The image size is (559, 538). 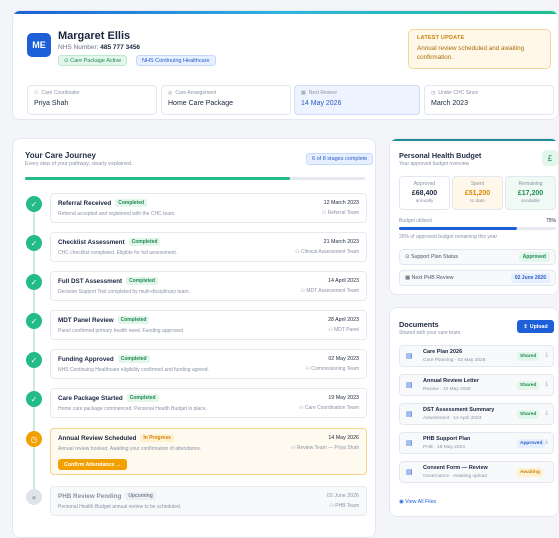 What do you see at coordinates (140, 496) in the screenshot?
I see `status-badge: Upcoming` at bounding box center [140, 496].